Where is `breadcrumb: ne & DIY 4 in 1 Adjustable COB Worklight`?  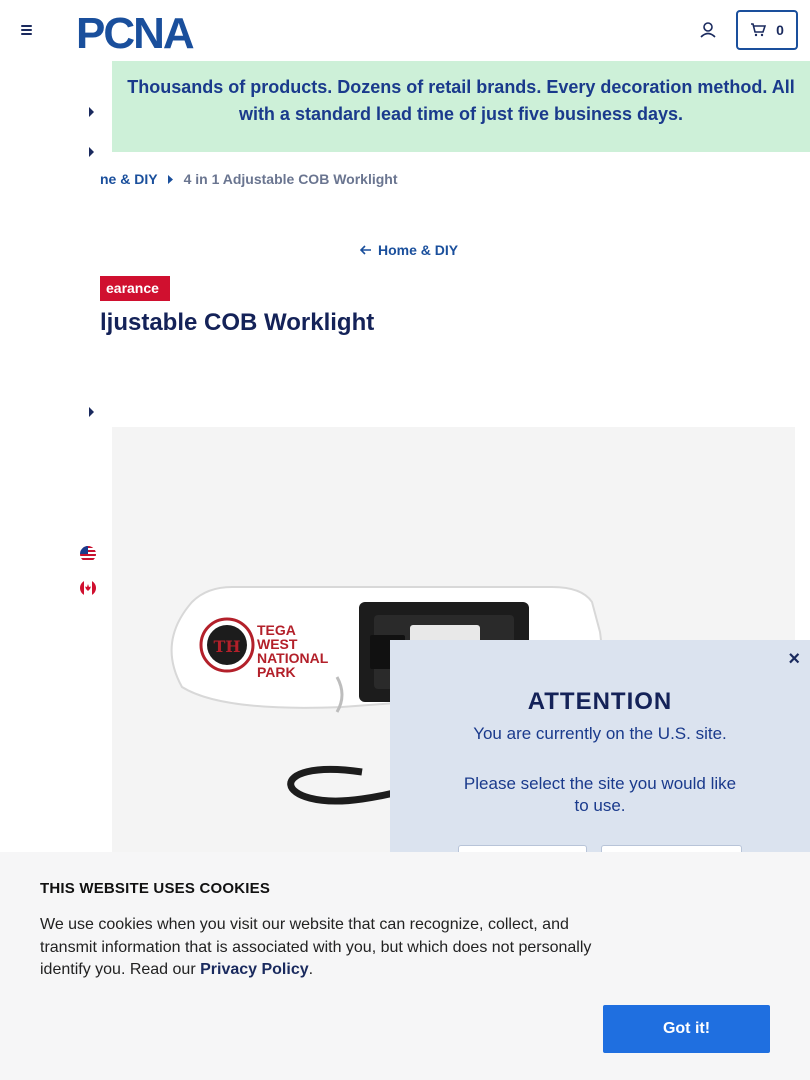
breadcrumb: ne & DIY 4 in 1 Adjustable COB Worklight is located at coordinates (249, 179).